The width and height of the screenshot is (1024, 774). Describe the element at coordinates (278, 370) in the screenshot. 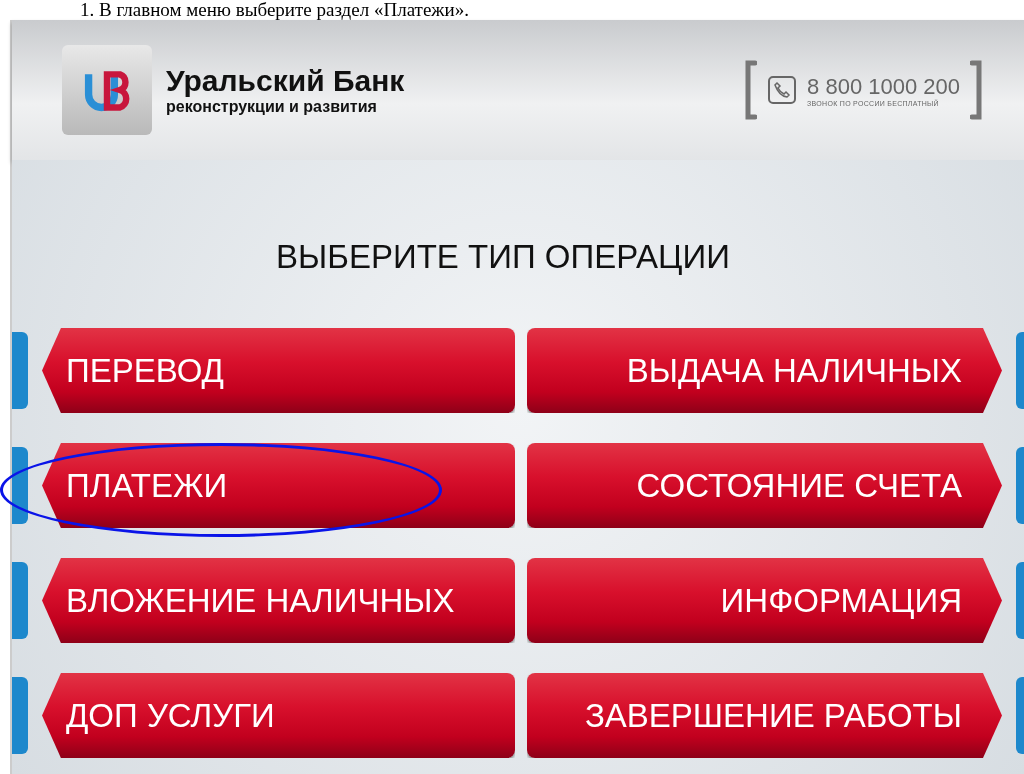

I see `menu-button: ПЕРЕВОД` at that location.